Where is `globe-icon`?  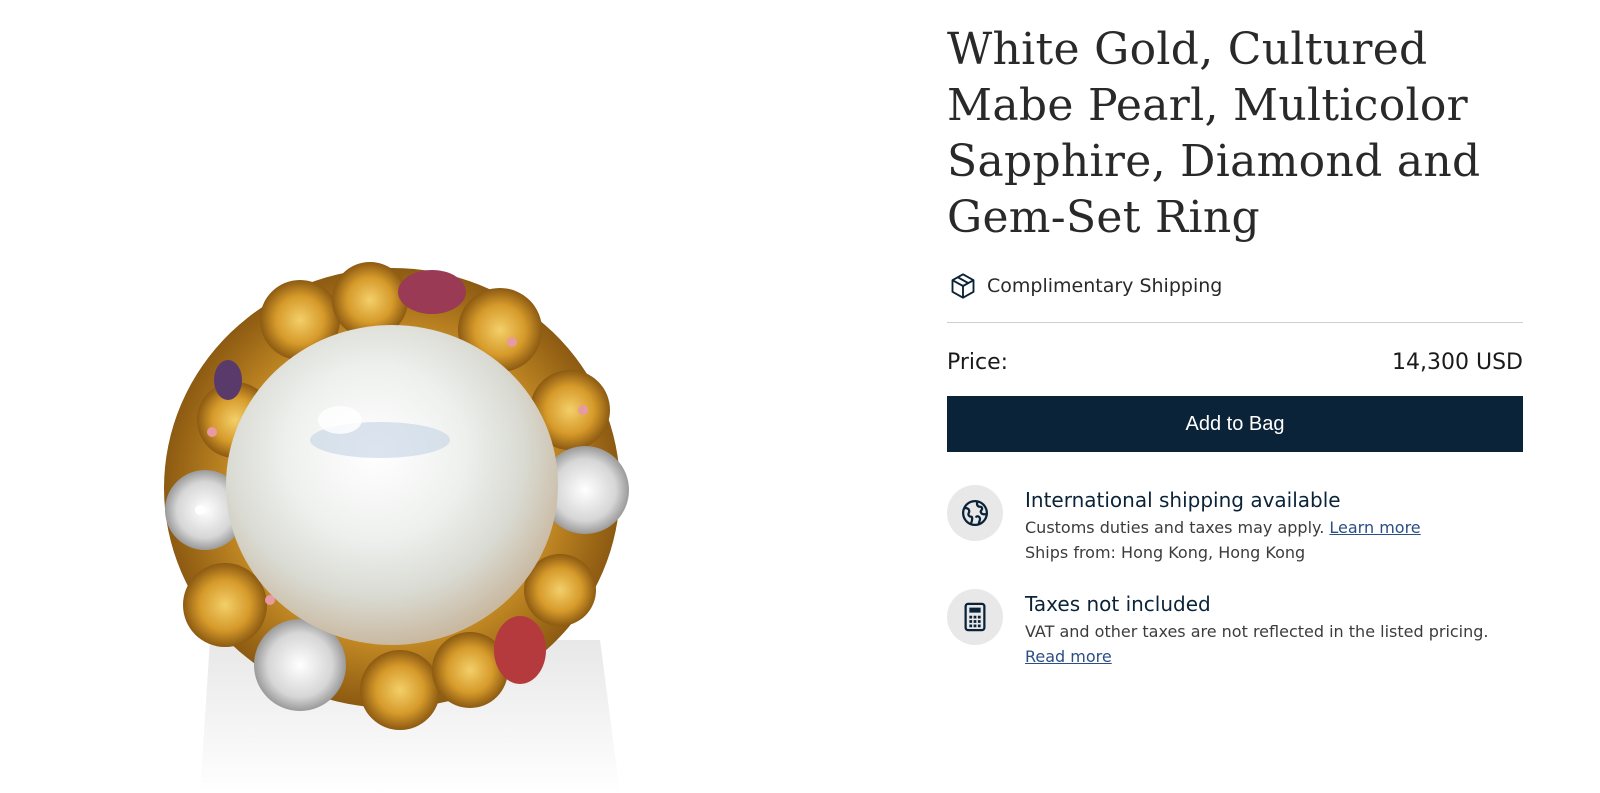 globe-icon is located at coordinates (975, 513).